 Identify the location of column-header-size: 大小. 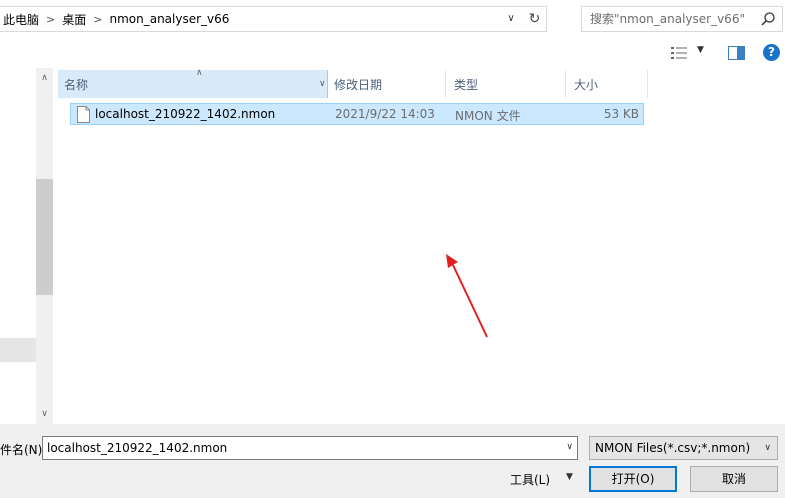
(608, 84).